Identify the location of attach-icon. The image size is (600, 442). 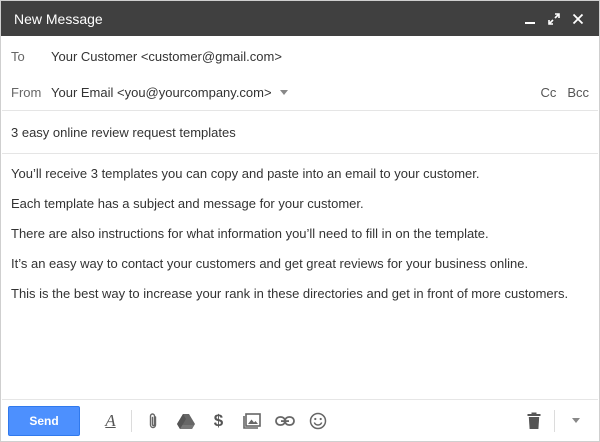
(152, 421).